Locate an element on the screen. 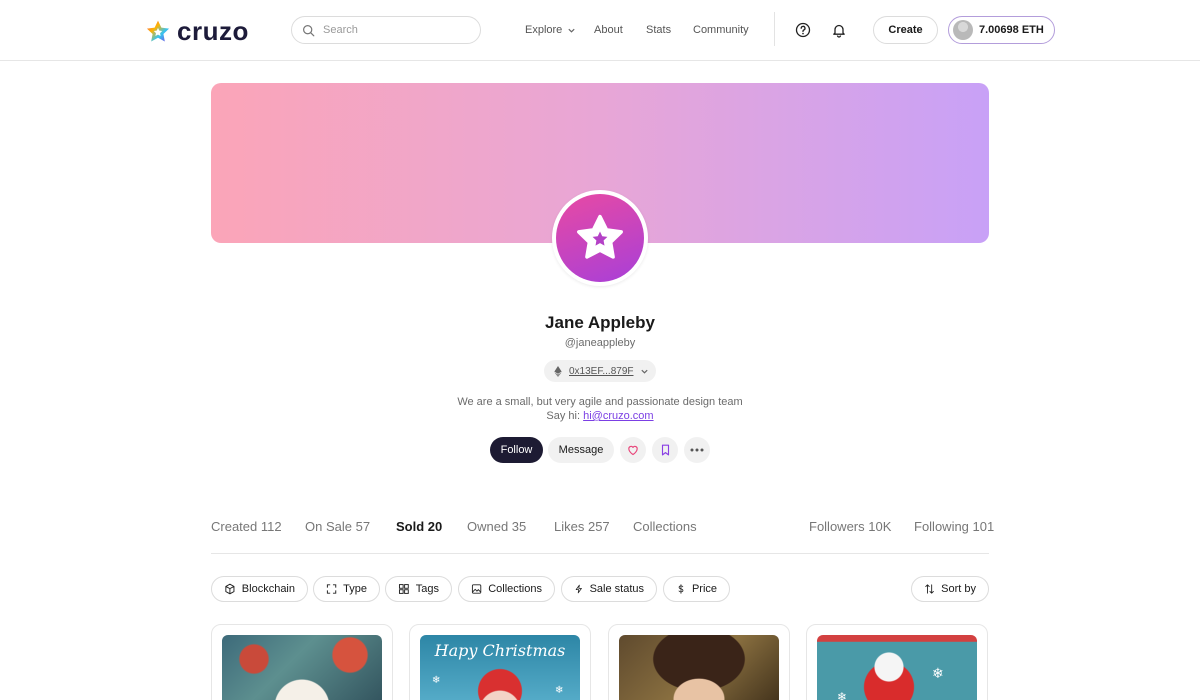  wallet-address: 0x13EF...879F is located at coordinates (601, 371).